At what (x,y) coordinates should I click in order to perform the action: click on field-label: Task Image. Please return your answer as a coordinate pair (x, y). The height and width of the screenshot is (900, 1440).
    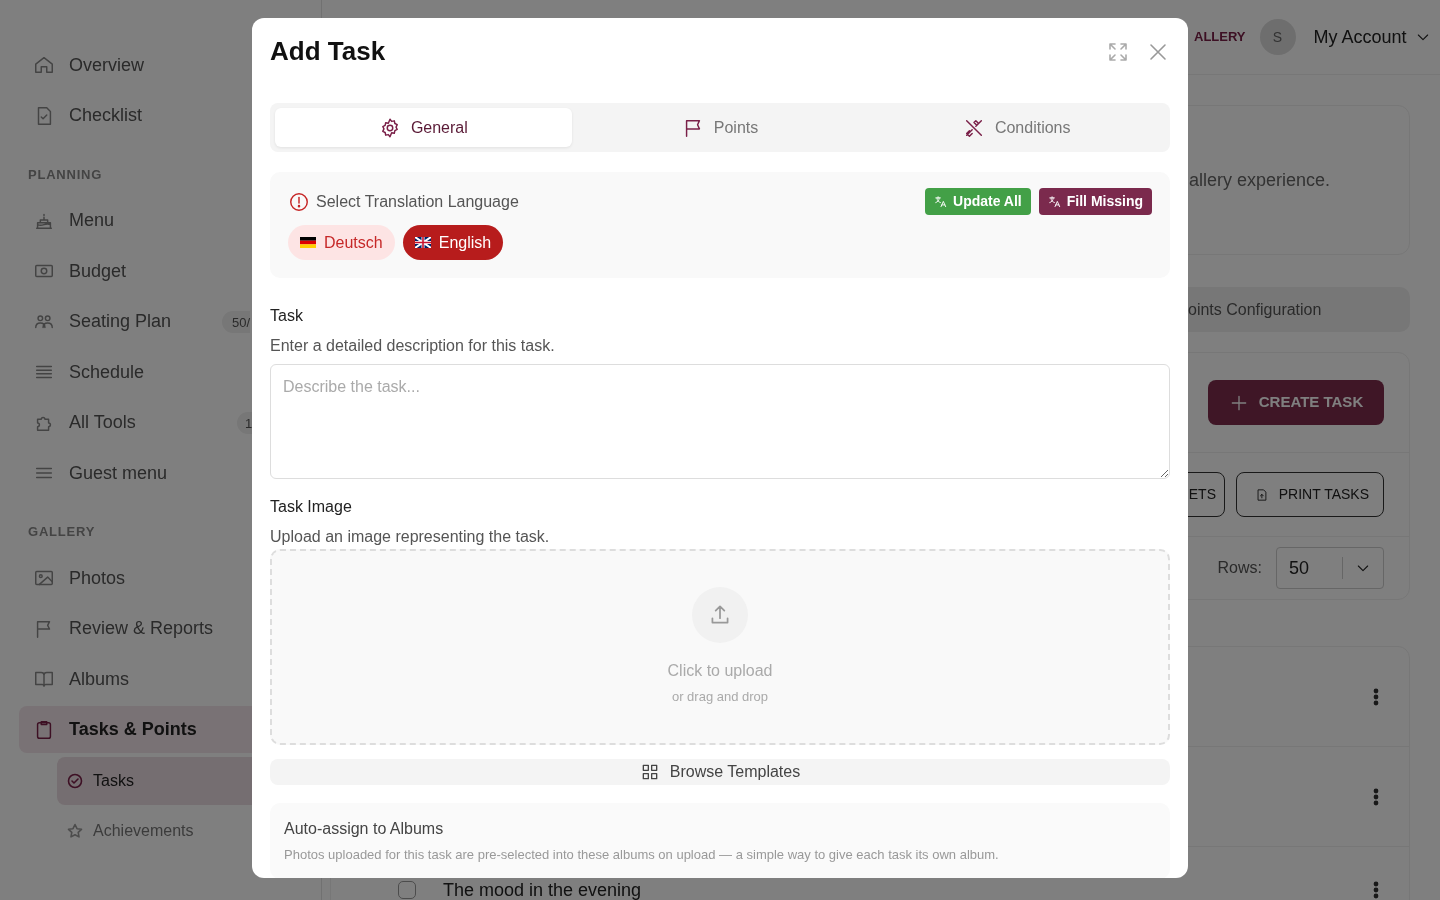
    Looking at the image, I should click on (311, 507).